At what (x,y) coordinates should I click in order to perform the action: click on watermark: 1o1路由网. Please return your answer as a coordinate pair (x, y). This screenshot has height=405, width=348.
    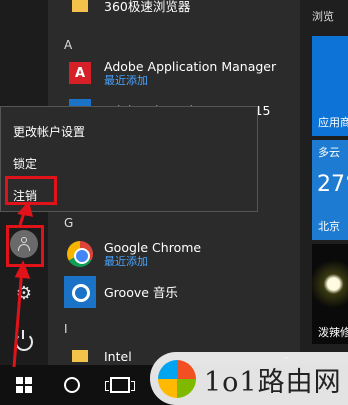
    Looking at the image, I should click on (249, 378).